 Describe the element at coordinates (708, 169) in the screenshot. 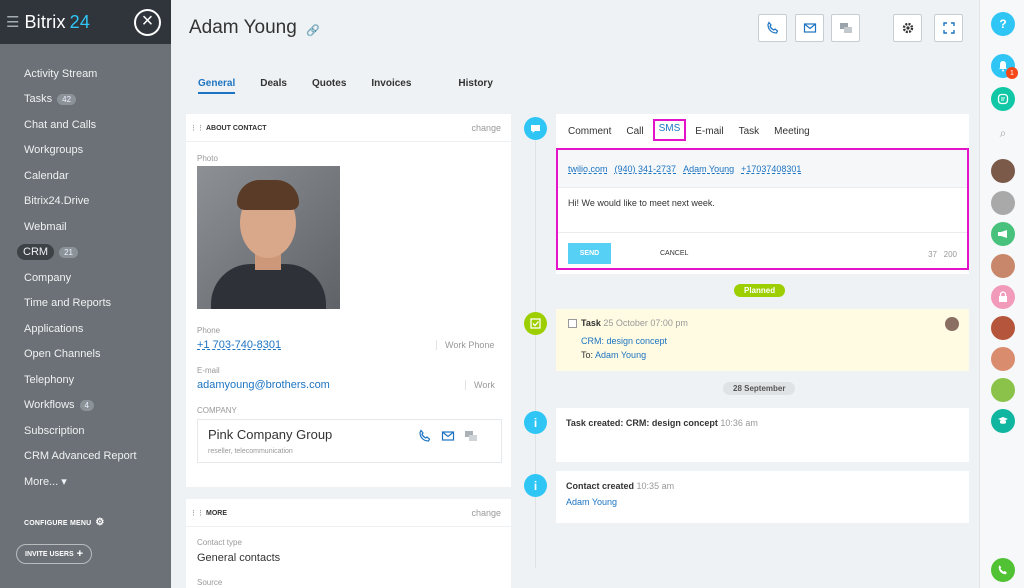

I see `sms-recipient-select: Adam Young` at that location.